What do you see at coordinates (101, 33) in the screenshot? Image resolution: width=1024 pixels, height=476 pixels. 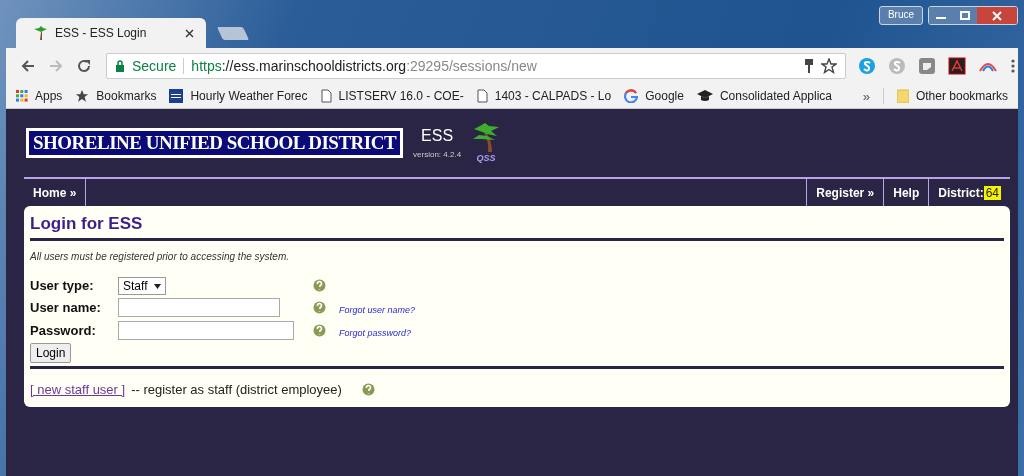 I see `tab-title: ESS - ESS Login` at bounding box center [101, 33].